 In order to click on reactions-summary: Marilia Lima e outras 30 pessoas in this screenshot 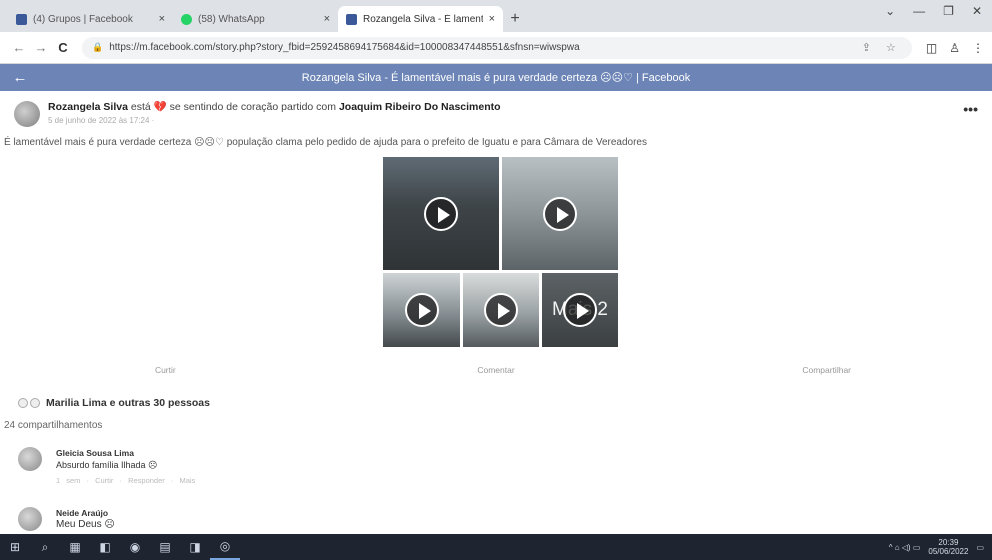, I will do `click(114, 403)`.